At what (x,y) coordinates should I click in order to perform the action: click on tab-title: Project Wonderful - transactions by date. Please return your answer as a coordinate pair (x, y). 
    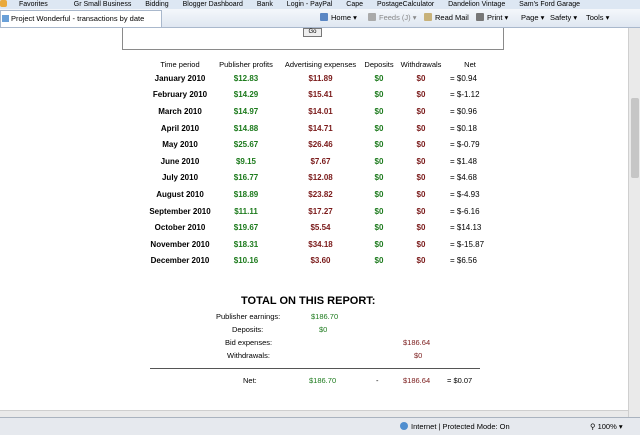
    Looking at the image, I should click on (78, 18).